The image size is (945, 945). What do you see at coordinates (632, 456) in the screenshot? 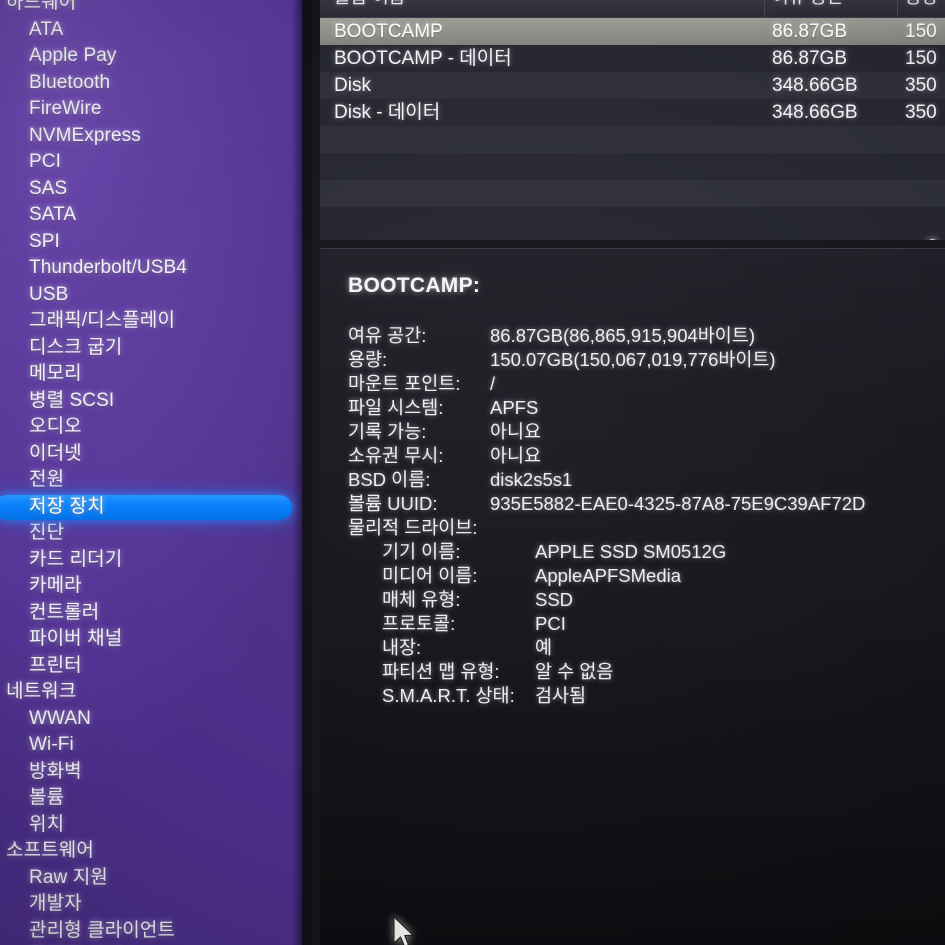
I see `detail-row: 소유권 무시: 아니요` at bounding box center [632, 456].